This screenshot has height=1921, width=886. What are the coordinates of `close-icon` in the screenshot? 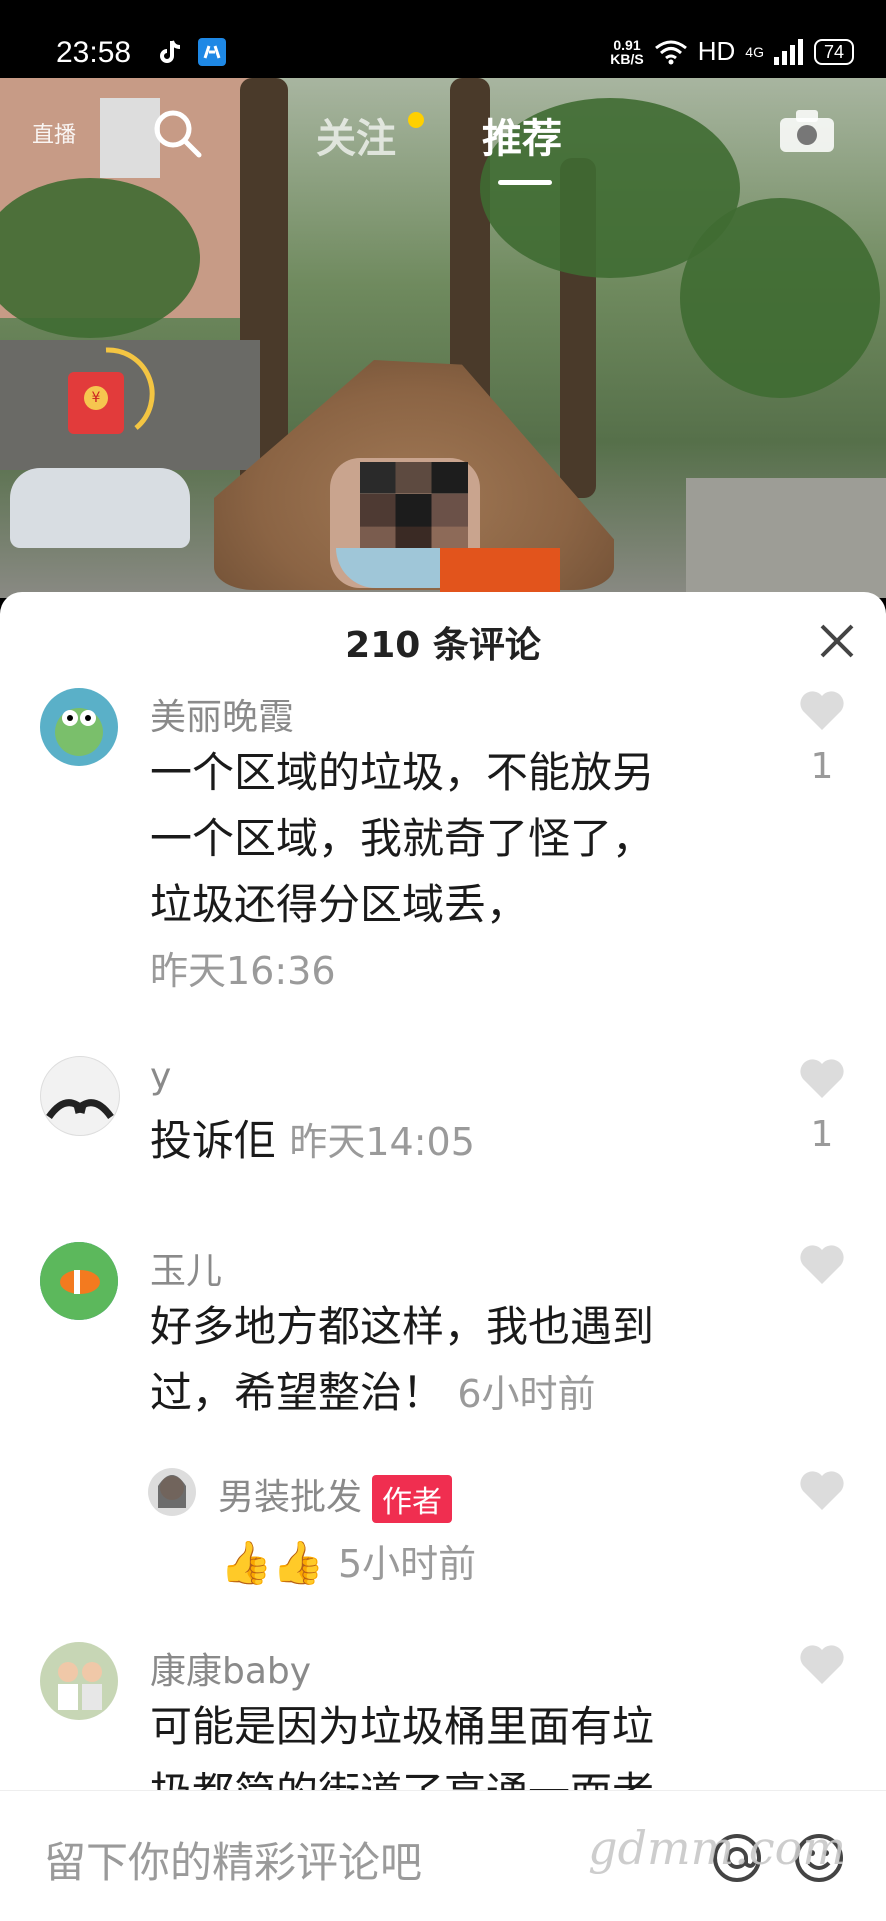 It's located at (837, 641).